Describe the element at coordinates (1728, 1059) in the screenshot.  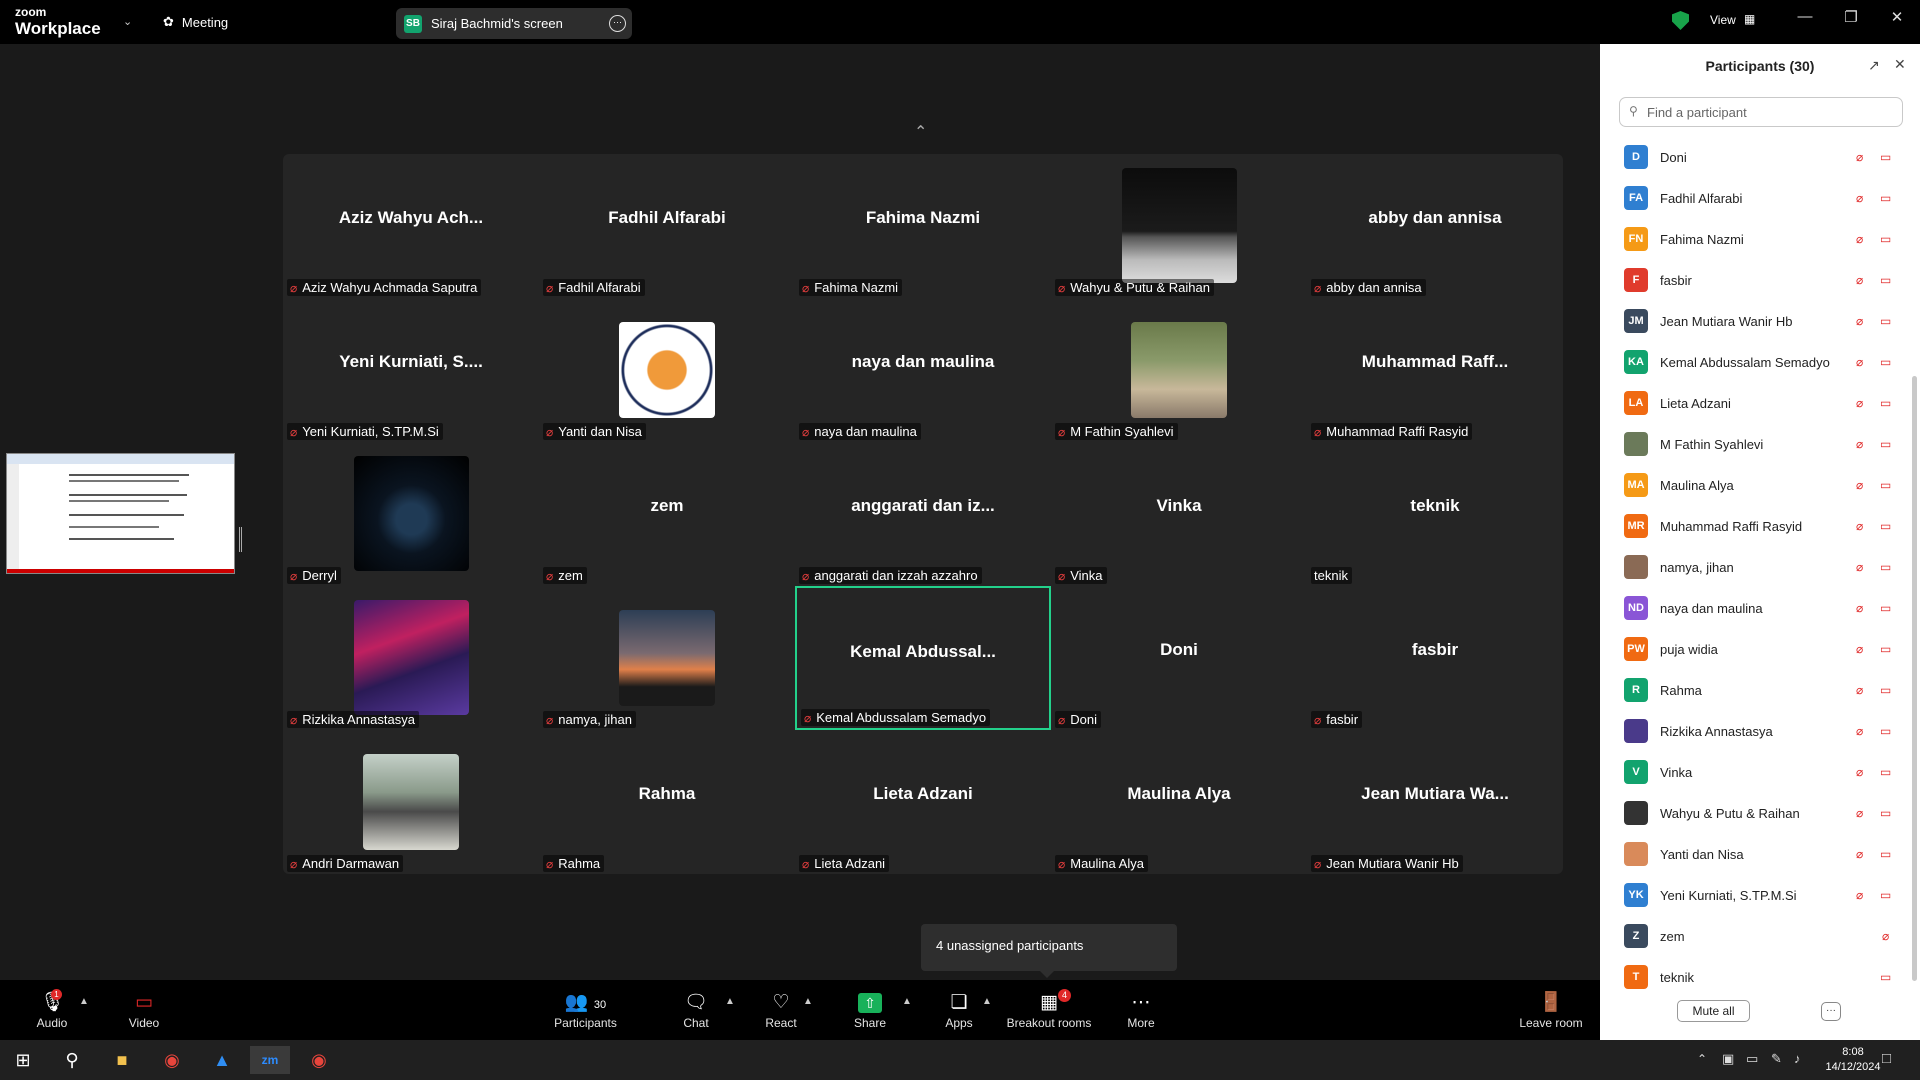
I see `tray-device-icon: ▣` at that location.